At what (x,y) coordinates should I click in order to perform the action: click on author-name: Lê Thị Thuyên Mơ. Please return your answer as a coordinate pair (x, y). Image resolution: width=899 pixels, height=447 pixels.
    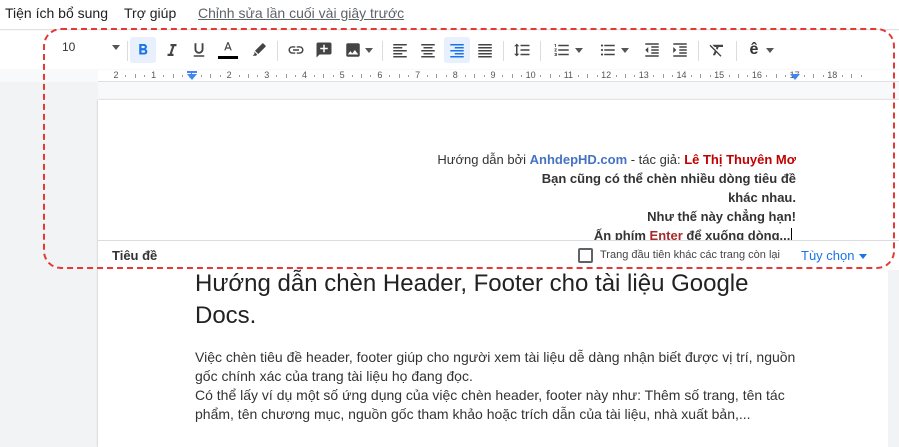
    Looking at the image, I should click on (740, 159).